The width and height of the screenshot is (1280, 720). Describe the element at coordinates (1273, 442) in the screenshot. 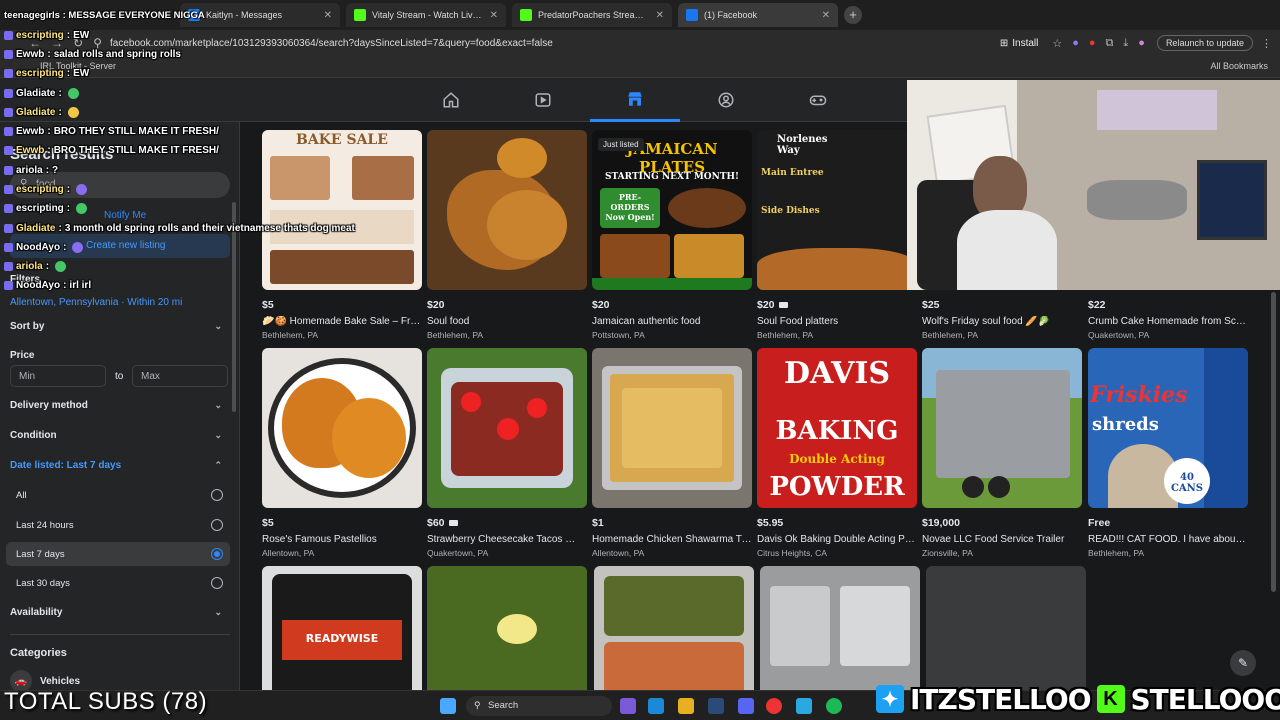

I see `main-scrollbar` at that location.